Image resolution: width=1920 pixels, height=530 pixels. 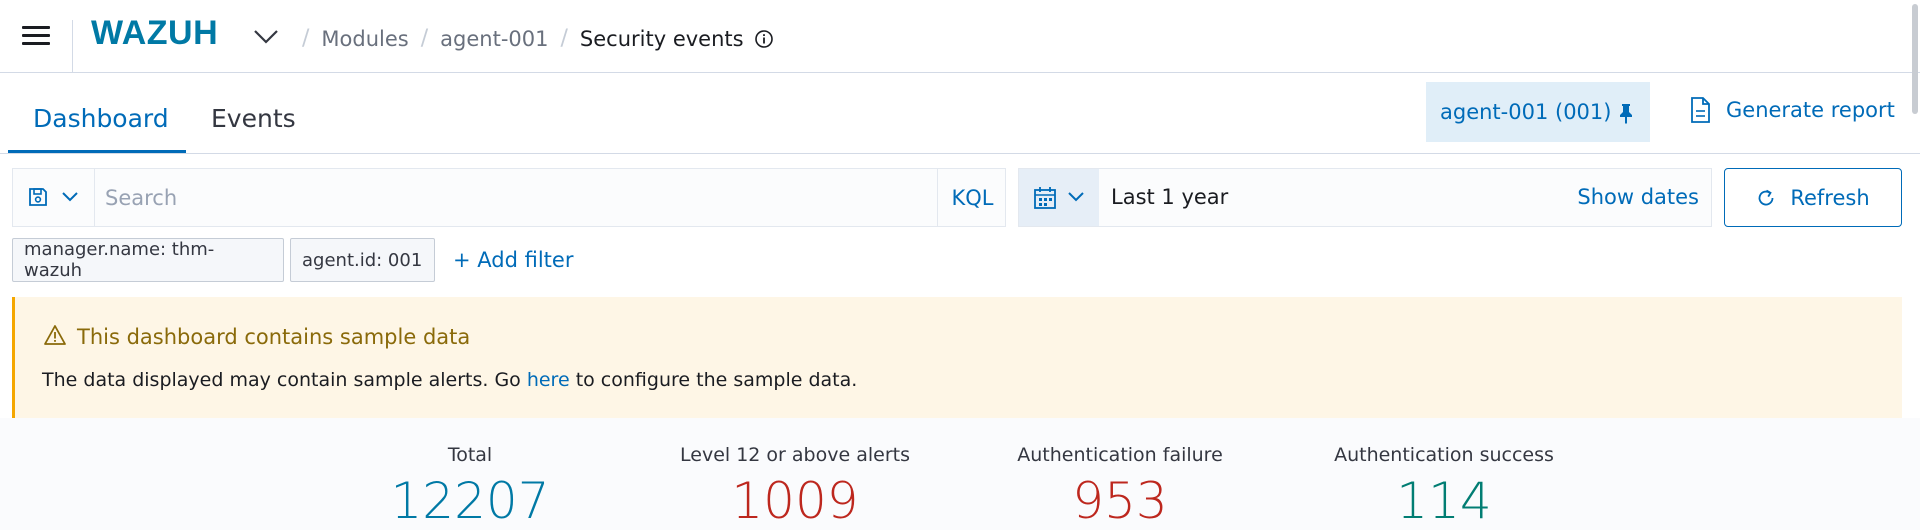 What do you see at coordinates (362, 260) in the screenshot?
I see `filter-pill-agent: agent.id: 001` at bounding box center [362, 260].